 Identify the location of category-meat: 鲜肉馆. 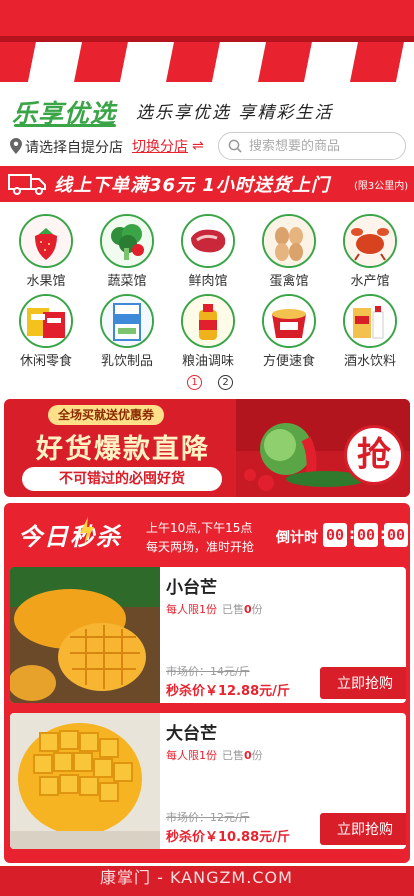
(208, 249).